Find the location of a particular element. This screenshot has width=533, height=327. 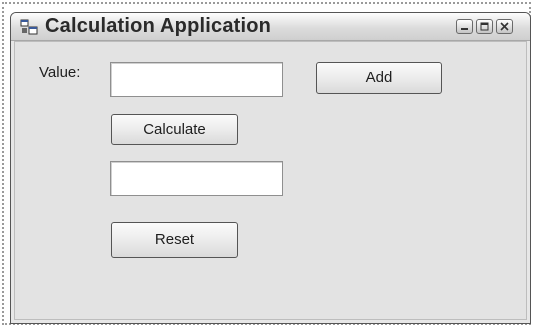

add-button: Add is located at coordinates (379, 78).